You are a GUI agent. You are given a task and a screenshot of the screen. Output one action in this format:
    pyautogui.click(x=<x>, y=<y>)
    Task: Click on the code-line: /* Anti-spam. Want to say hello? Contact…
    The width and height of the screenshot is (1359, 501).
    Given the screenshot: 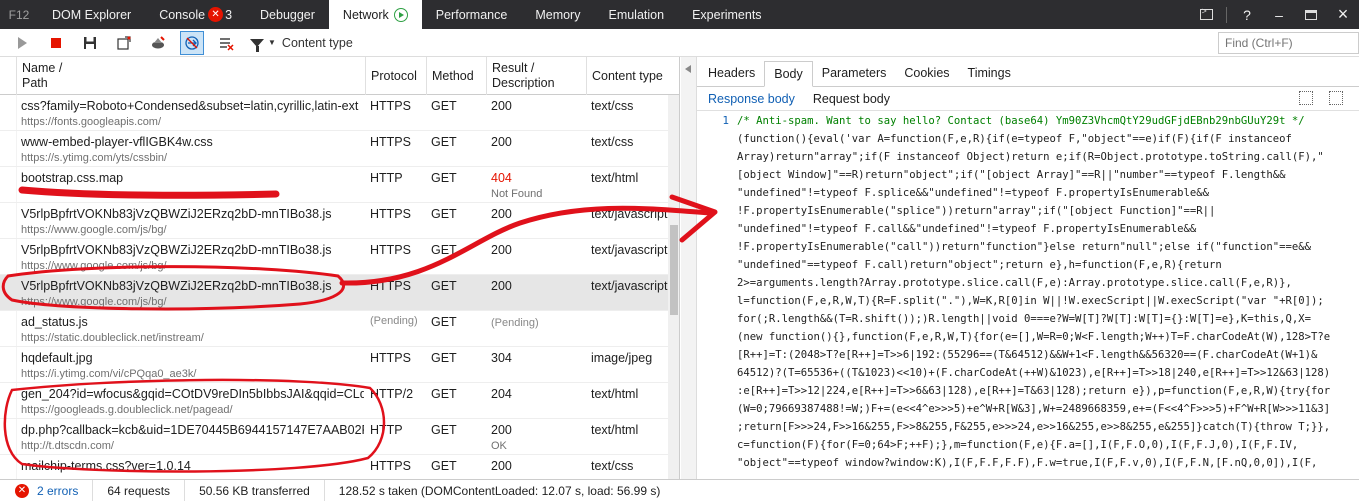 What is the action you would take?
    pyautogui.click(x=1021, y=121)
    